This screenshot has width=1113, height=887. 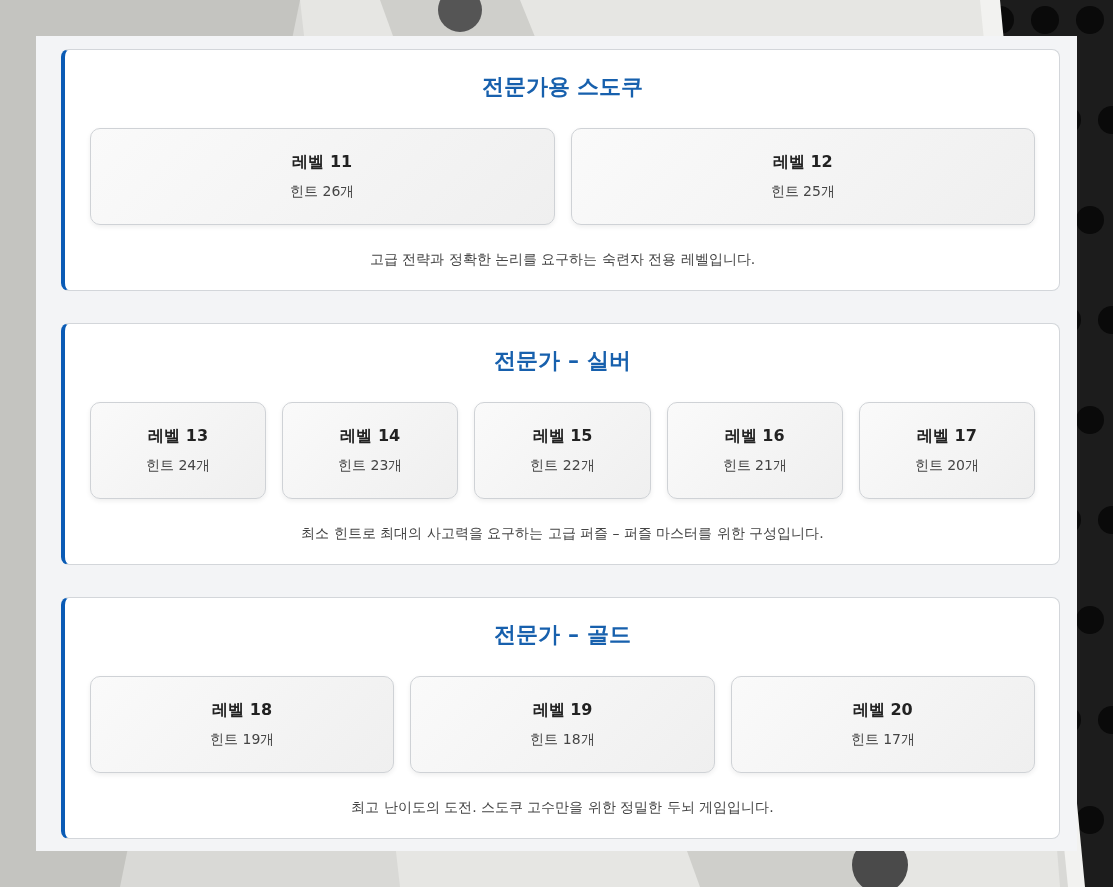 I want to click on level-card: 레벨 16 힌트 21개, so click(x=754, y=450).